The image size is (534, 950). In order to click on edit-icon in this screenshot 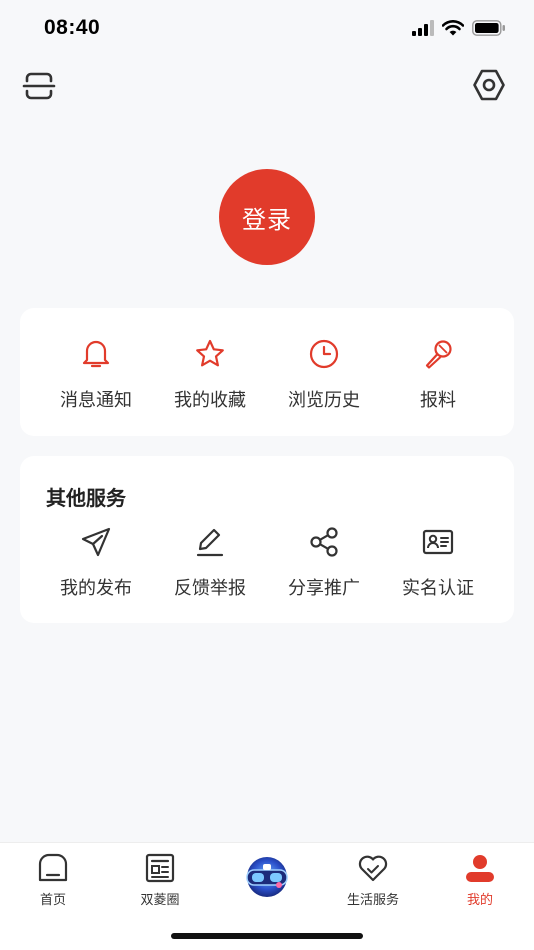, I will do `click(210, 542)`.